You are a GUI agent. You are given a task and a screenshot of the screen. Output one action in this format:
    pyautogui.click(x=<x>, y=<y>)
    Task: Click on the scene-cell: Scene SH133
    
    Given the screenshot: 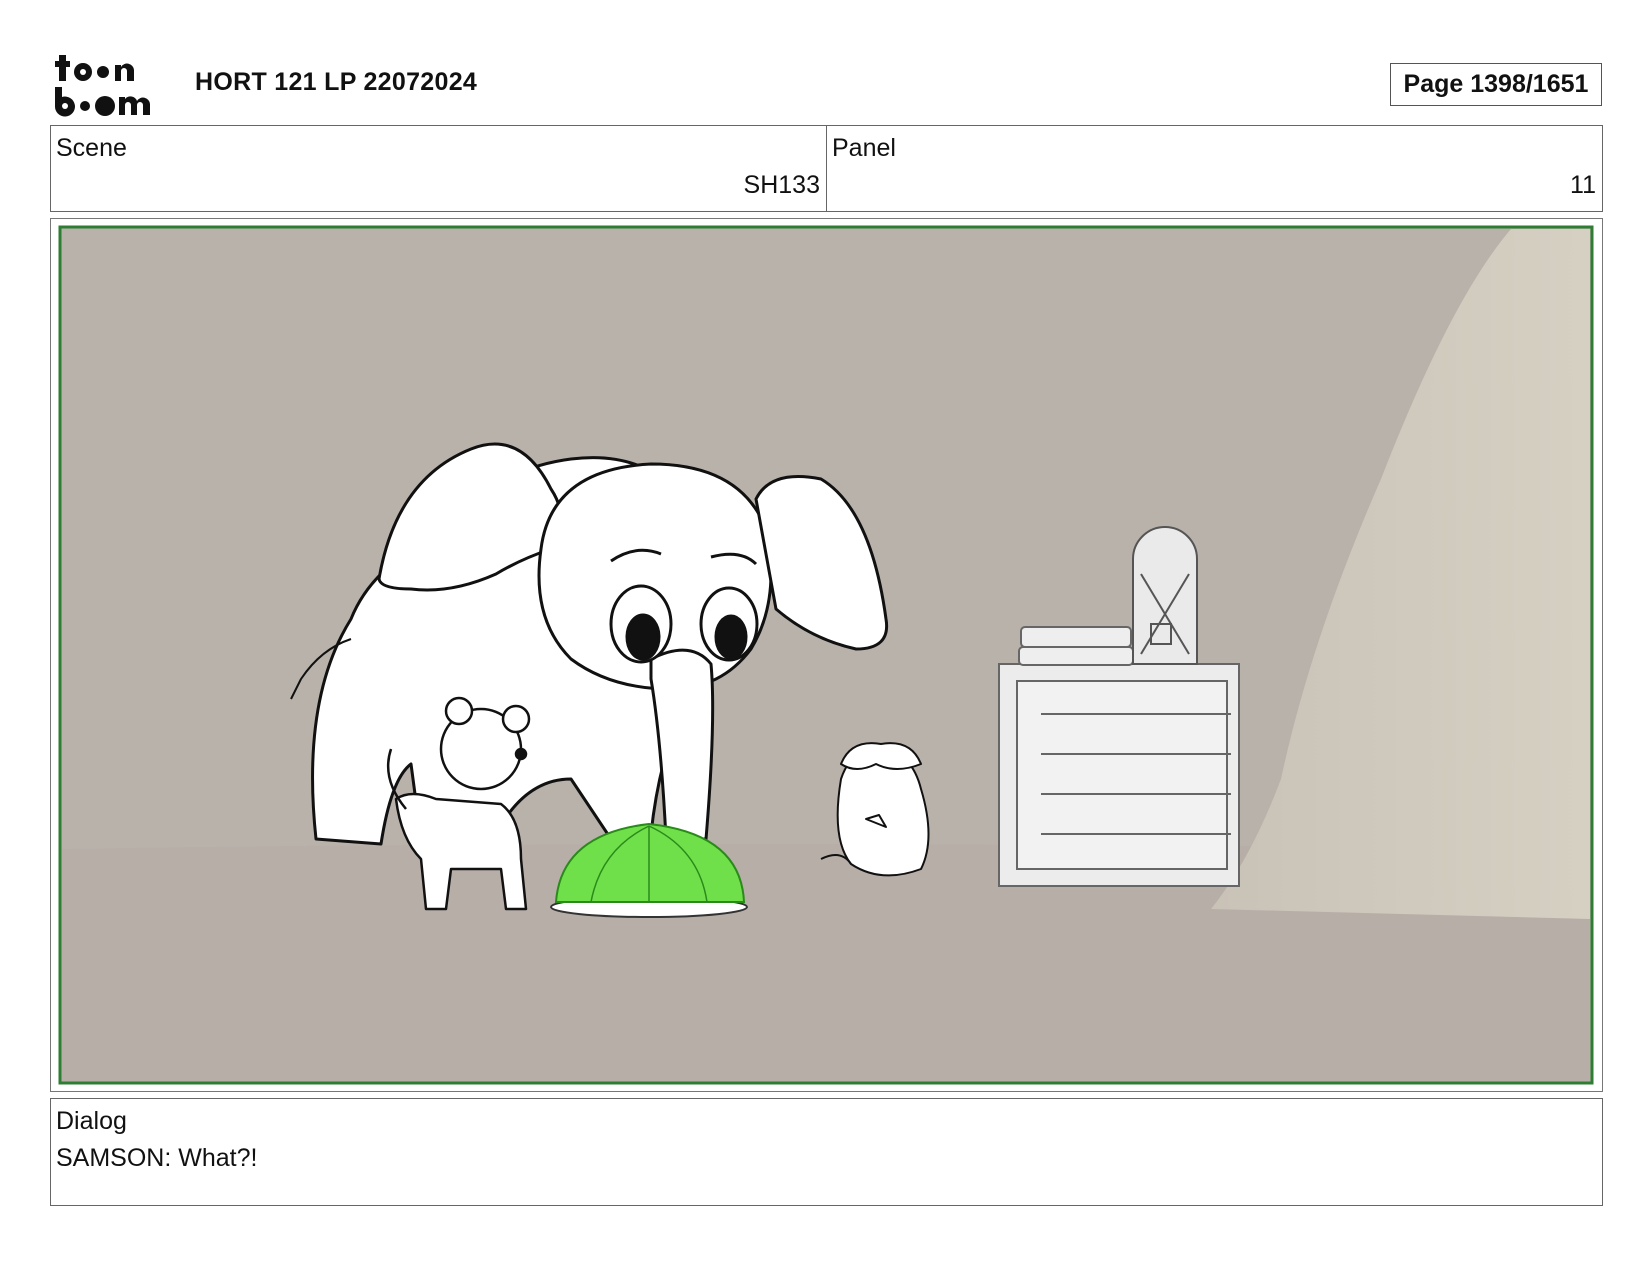 What is the action you would take?
    pyautogui.click(x=438, y=168)
    